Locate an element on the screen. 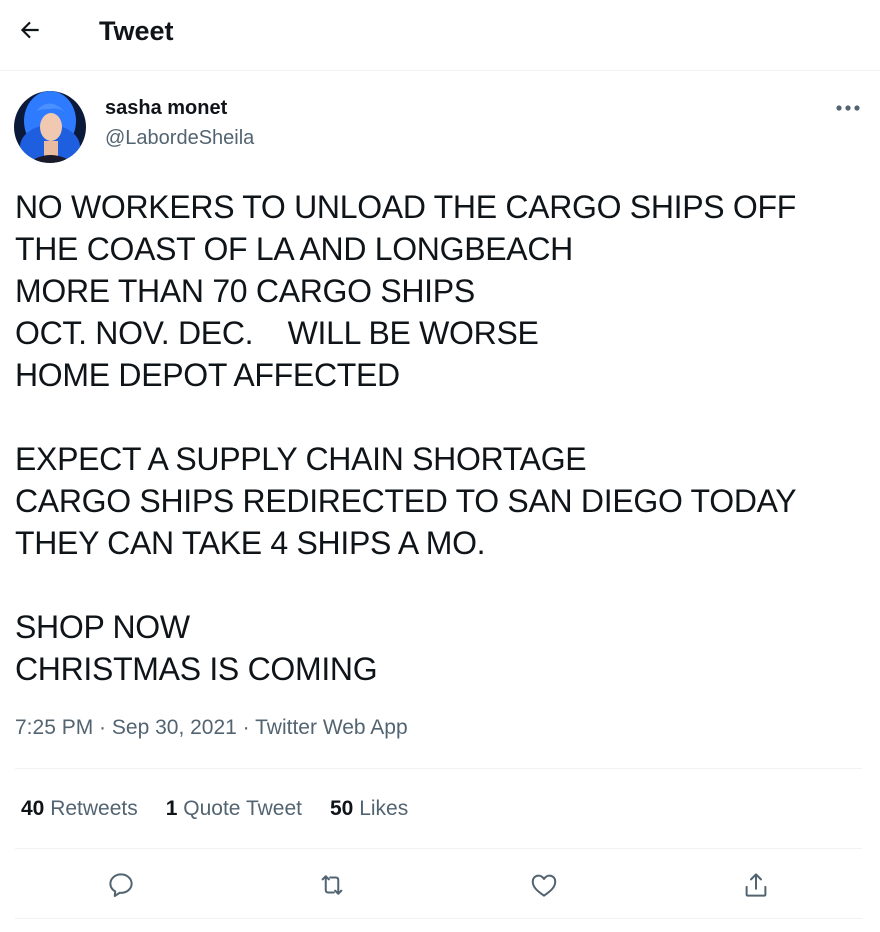  tweet-date: Sep 30, 2021 is located at coordinates (174, 727).